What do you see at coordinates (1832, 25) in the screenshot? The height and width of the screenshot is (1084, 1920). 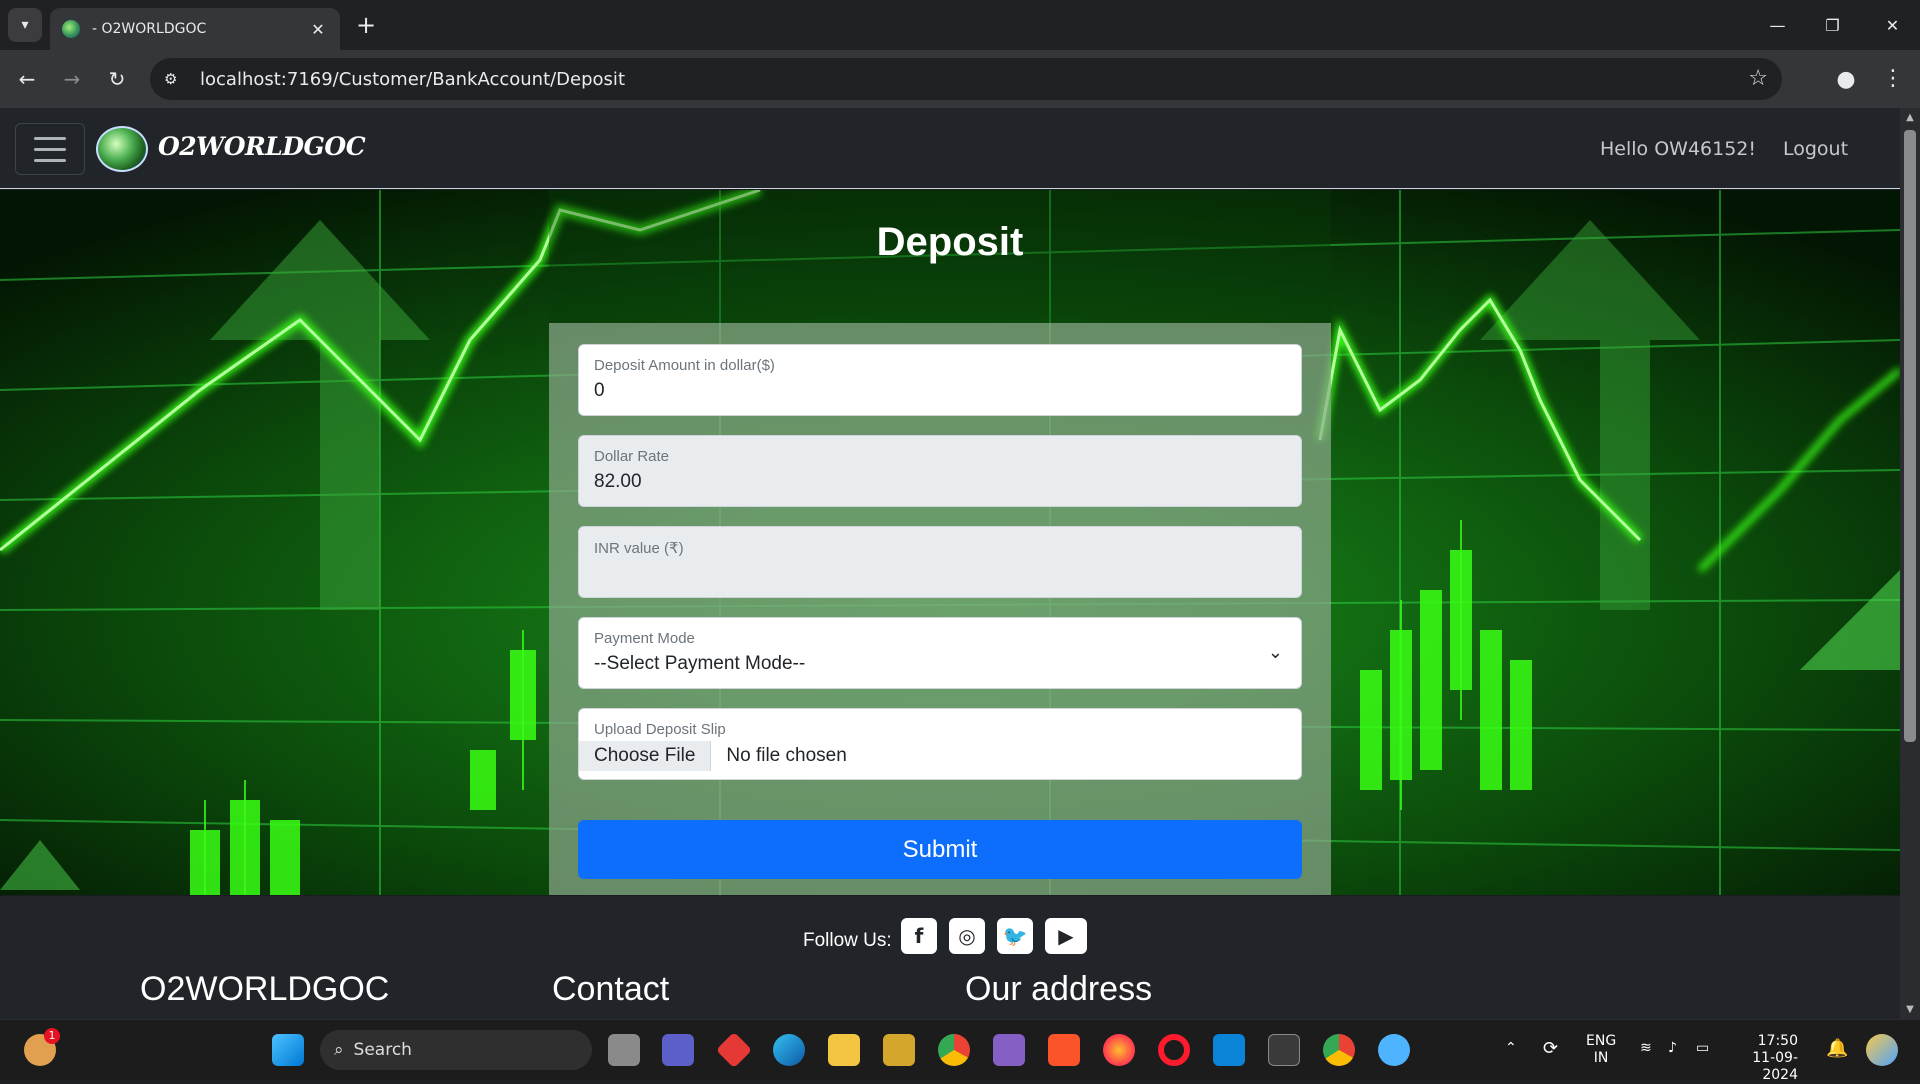 I see `restore-icon: ❐` at bounding box center [1832, 25].